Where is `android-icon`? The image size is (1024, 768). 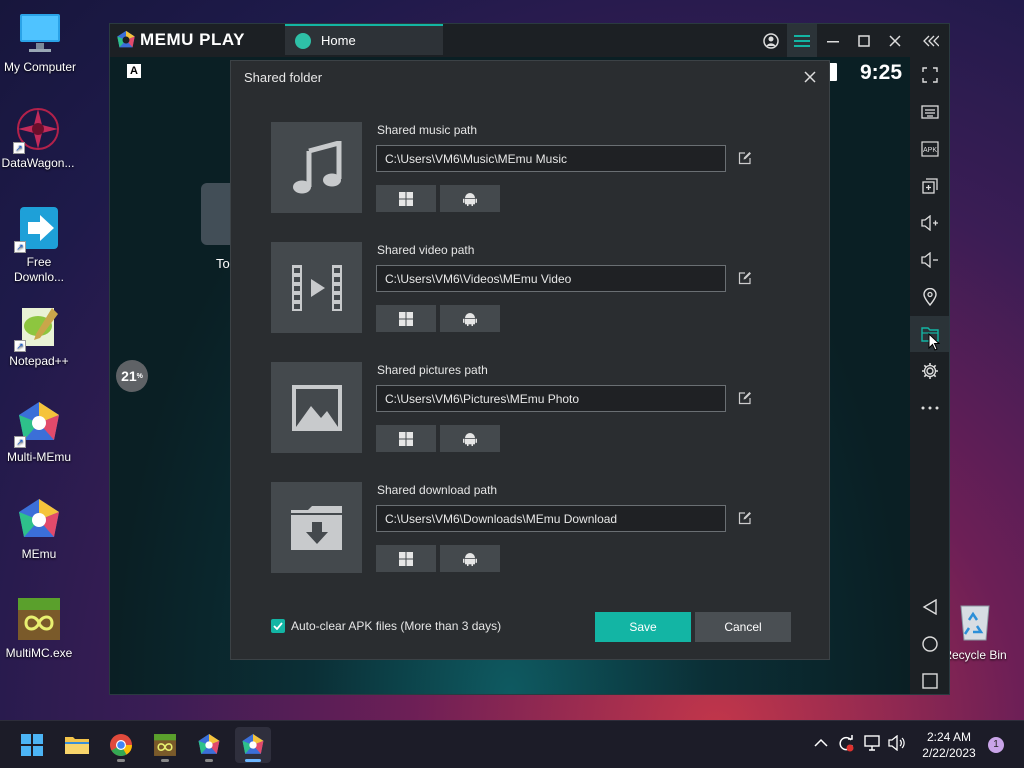
android-icon is located at coordinates (470, 559).